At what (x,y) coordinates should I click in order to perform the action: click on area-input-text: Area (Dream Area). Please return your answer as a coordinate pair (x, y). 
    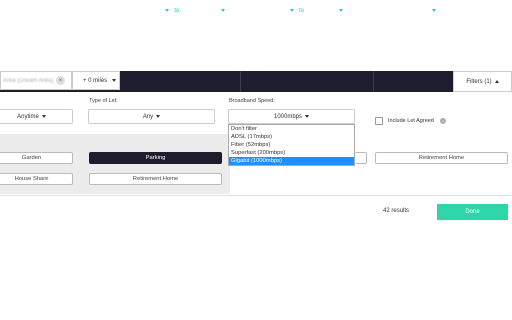
    Looking at the image, I should click on (28, 80).